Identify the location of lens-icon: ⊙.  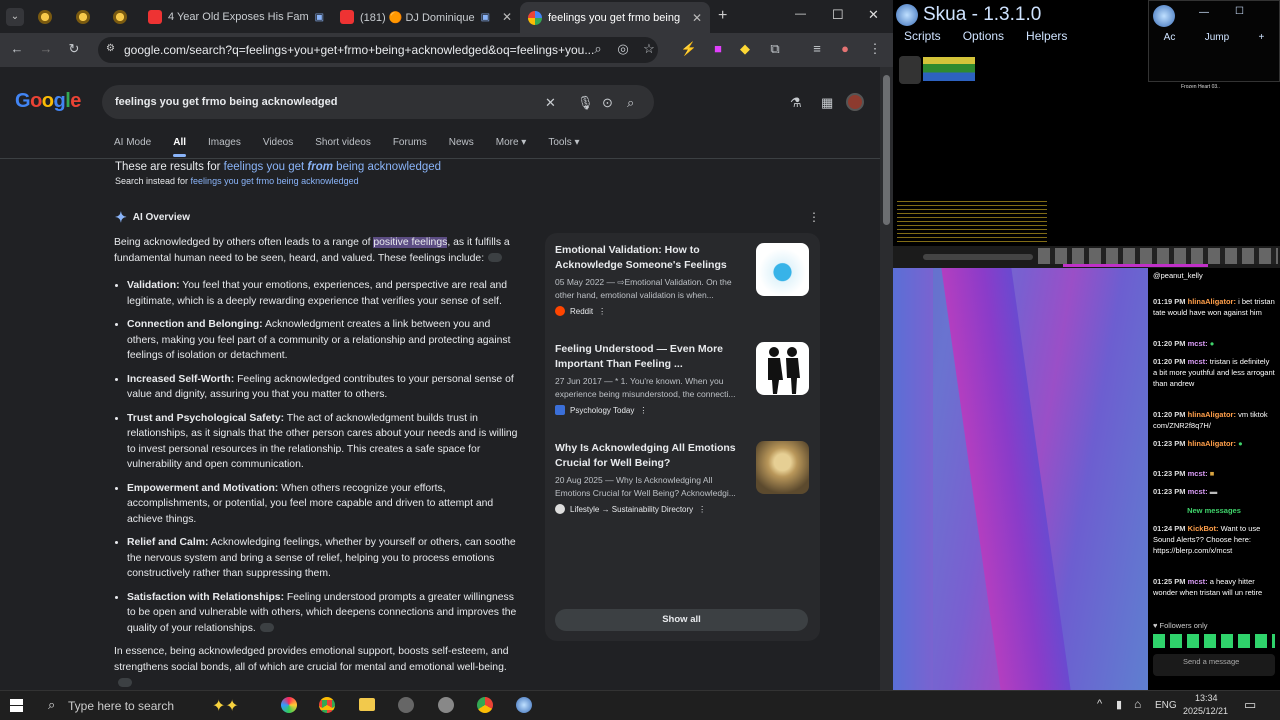
(607, 103).